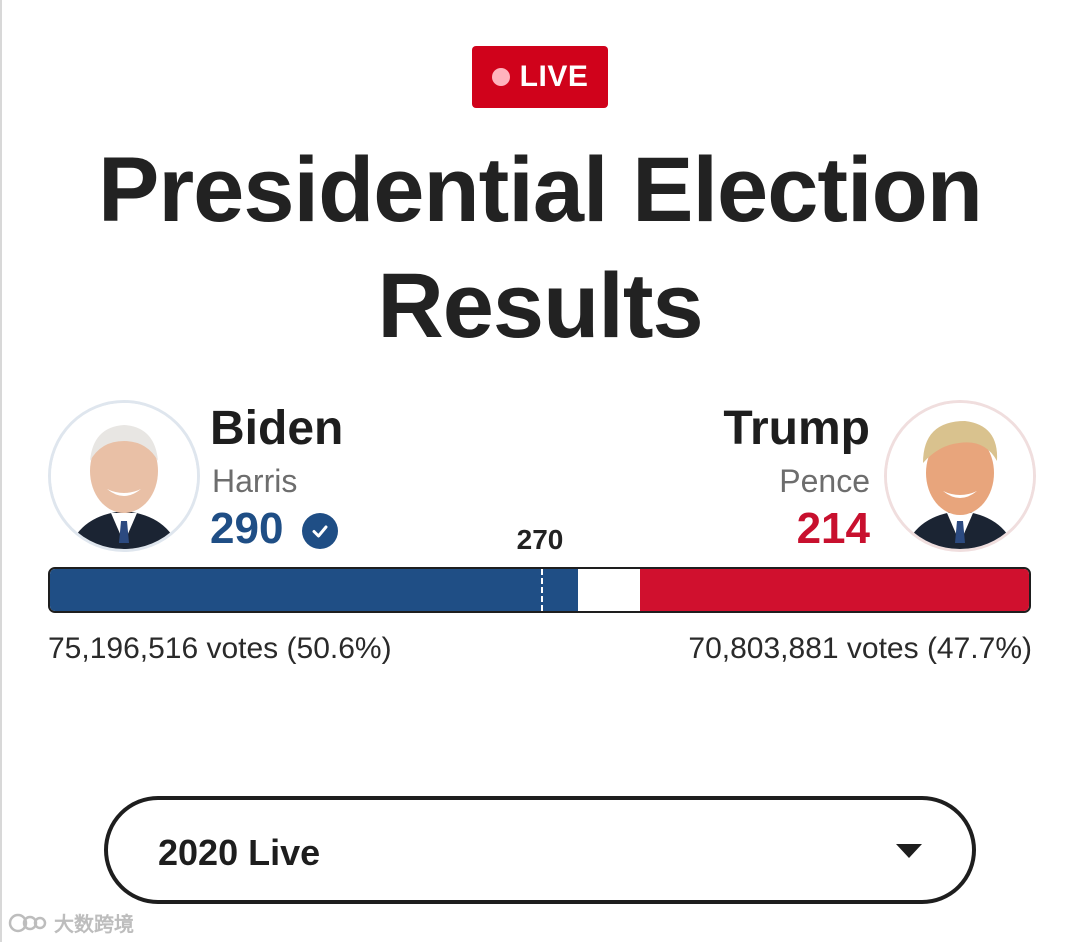 This screenshot has width=1080, height=942. What do you see at coordinates (1, 471) in the screenshot?
I see `page-edge` at bounding box center [1, 471].